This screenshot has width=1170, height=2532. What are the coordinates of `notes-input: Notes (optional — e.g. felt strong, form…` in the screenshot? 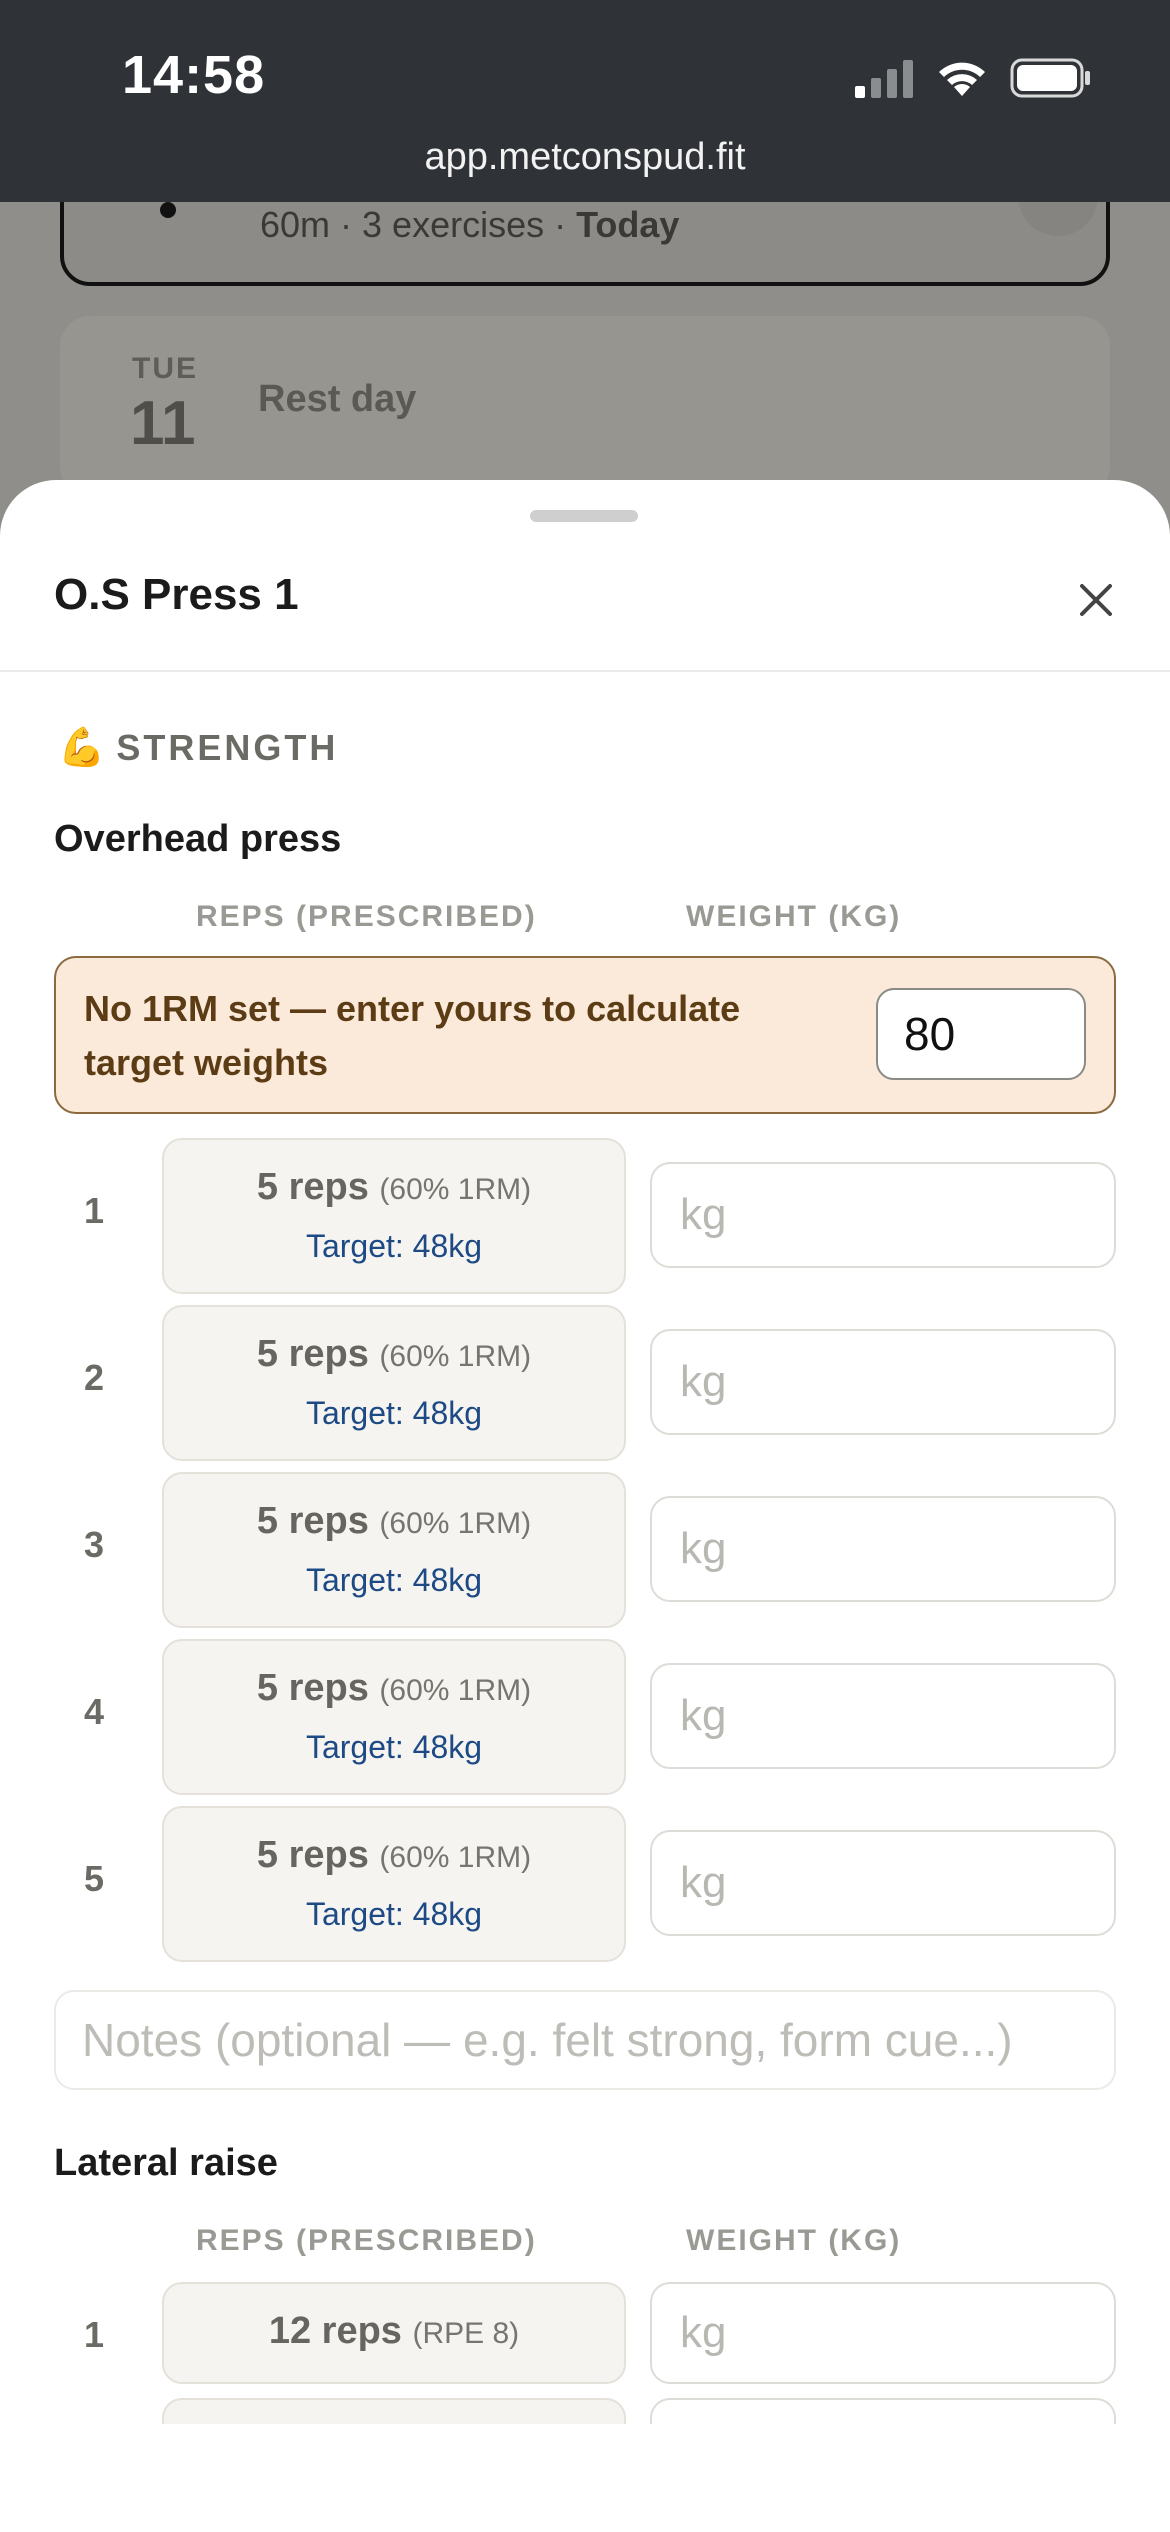 It's located at (585, 2040).